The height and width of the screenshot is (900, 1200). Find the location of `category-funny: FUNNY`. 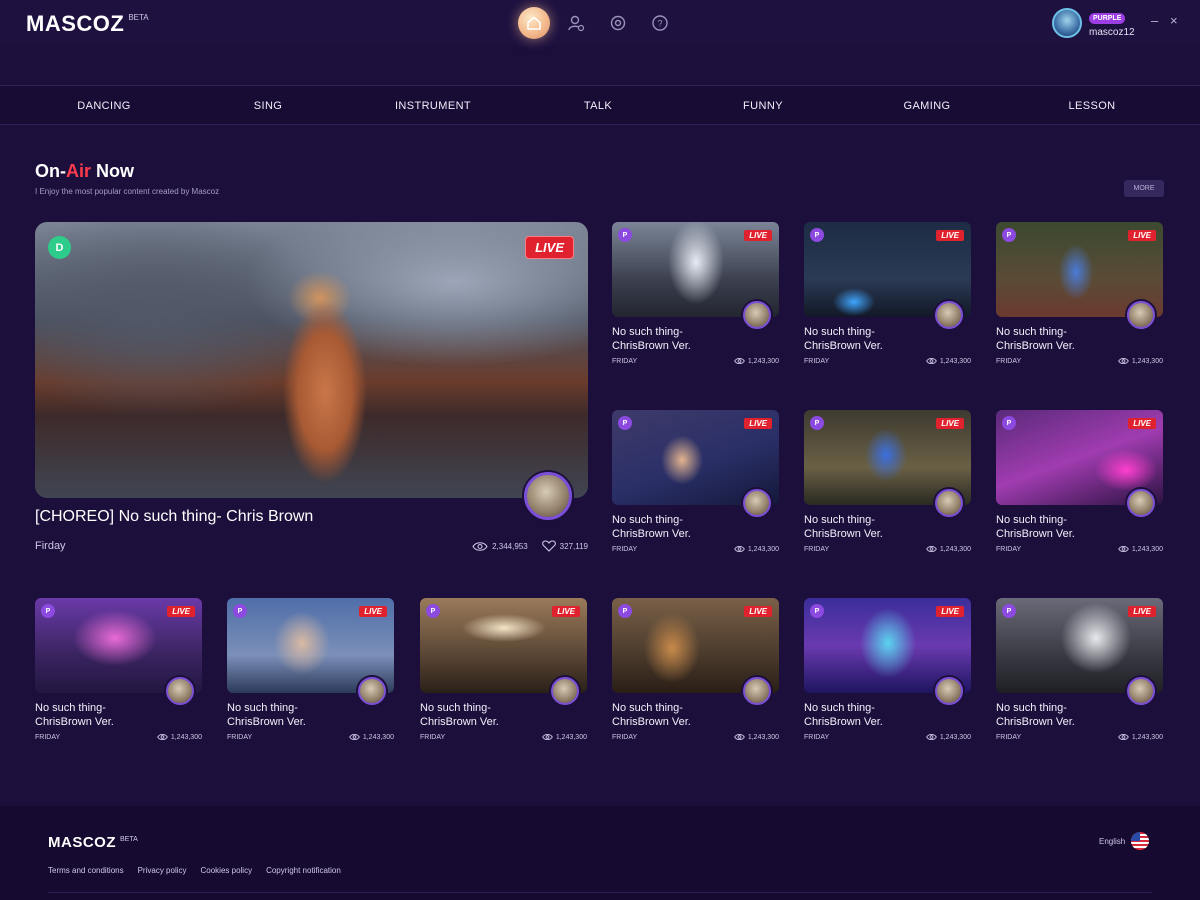

category-funny: FUNNY is located at coordinates (763, 106).